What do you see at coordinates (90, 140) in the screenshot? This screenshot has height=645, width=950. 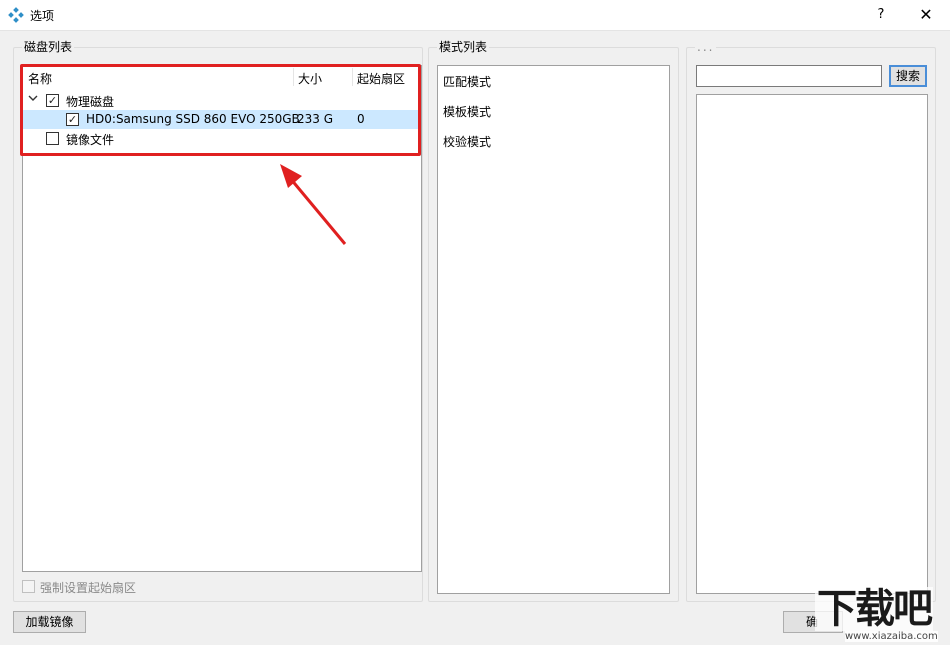 I see `tree-item-label: 镜像文件` at bounding box center [90, 140].